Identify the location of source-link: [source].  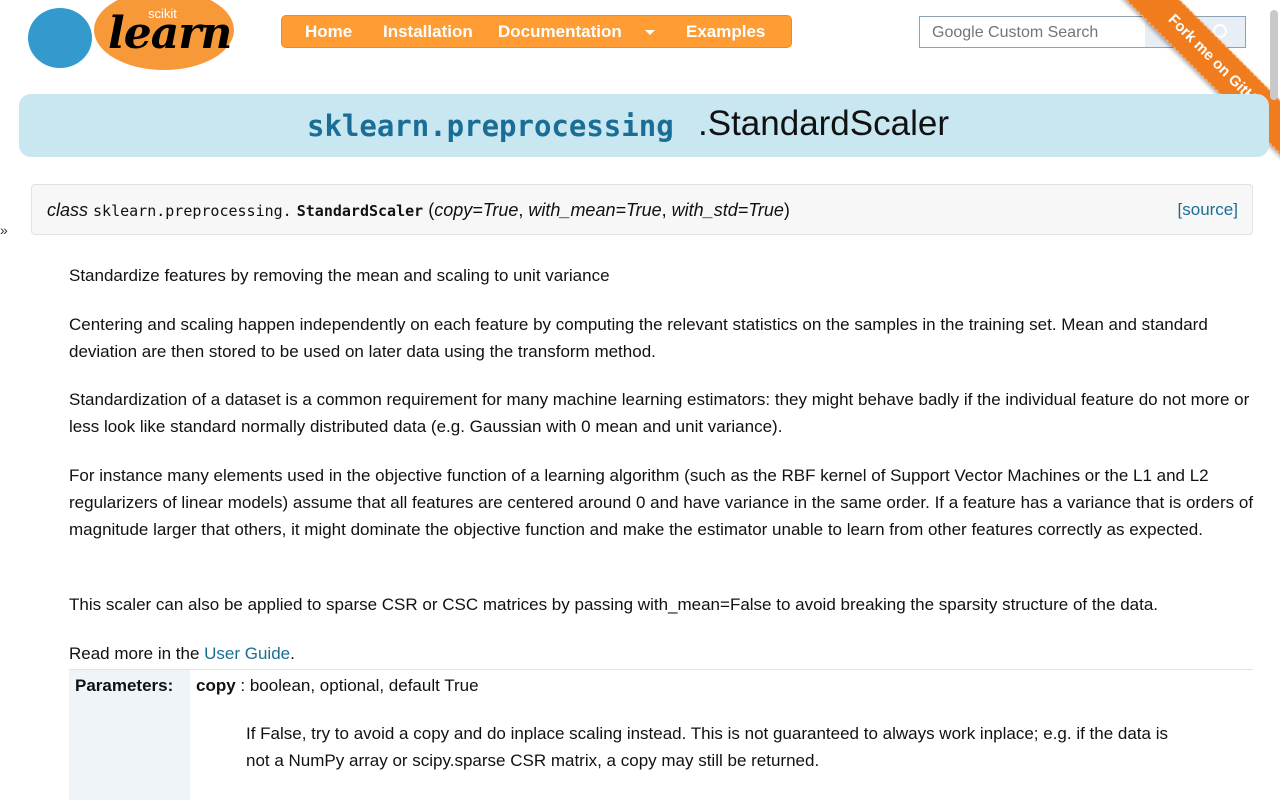
(1208, 210).